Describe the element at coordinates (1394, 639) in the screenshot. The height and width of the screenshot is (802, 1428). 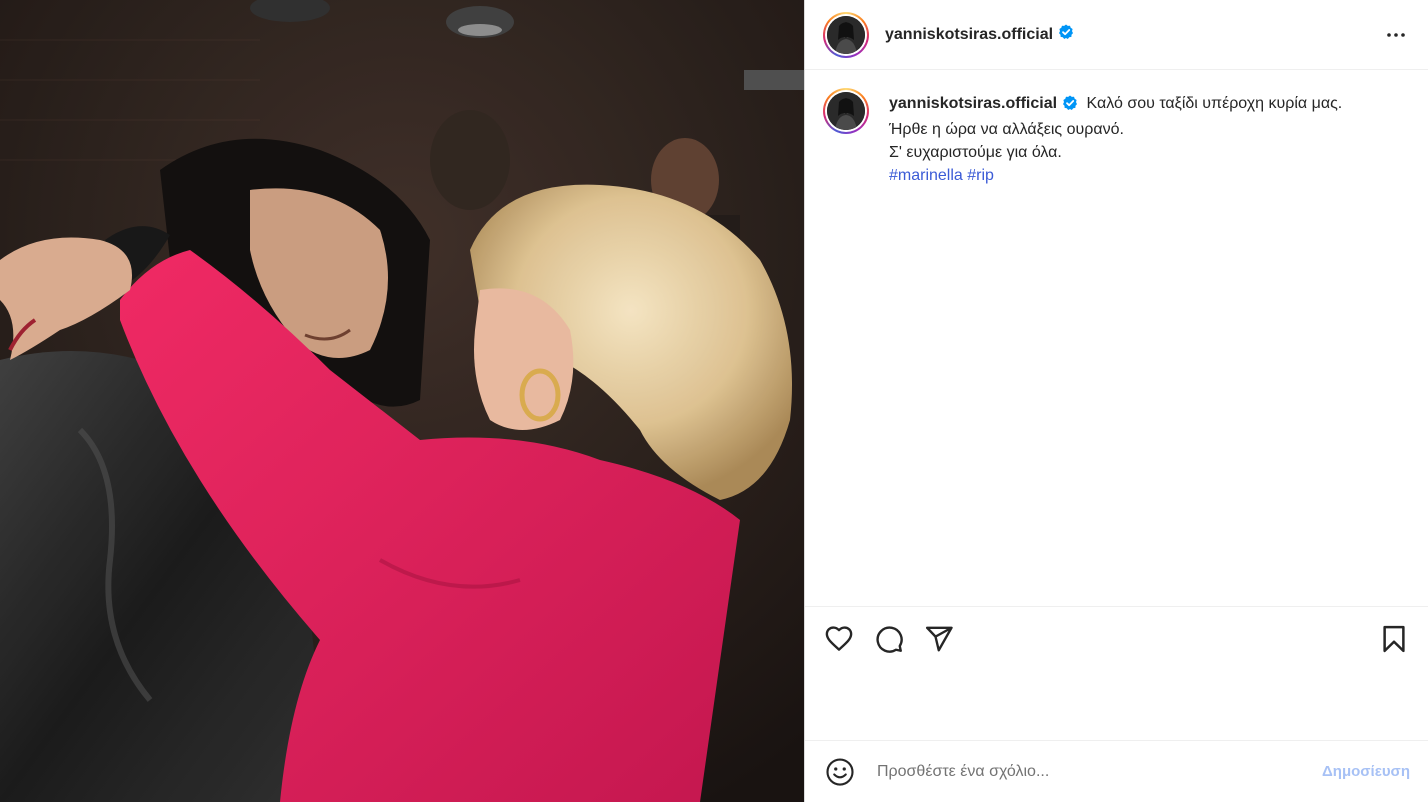
I see `bookmark-icon` at that location.